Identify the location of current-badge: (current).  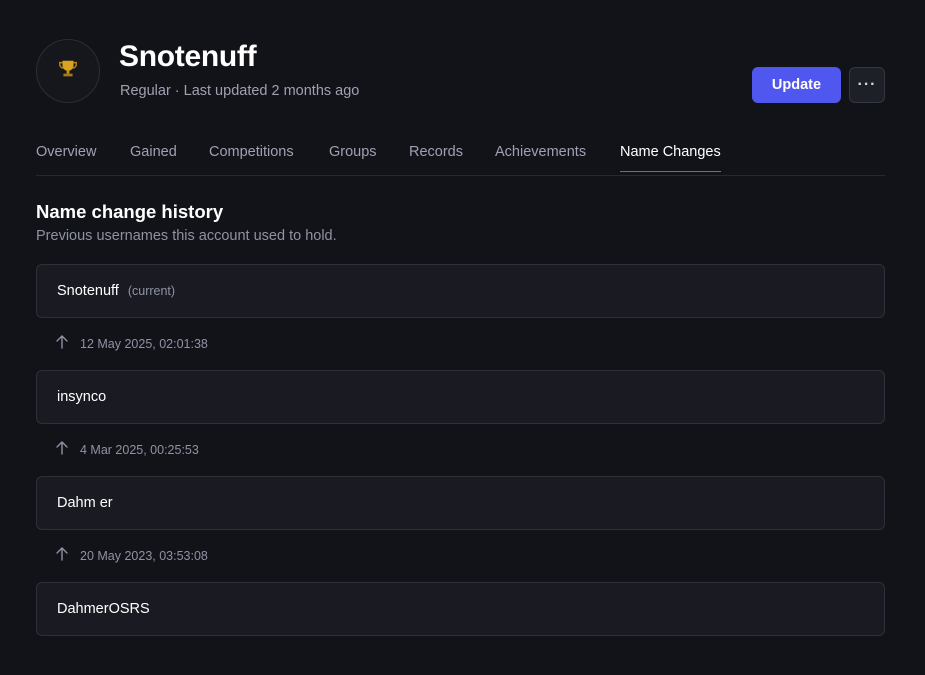
(151, 291).